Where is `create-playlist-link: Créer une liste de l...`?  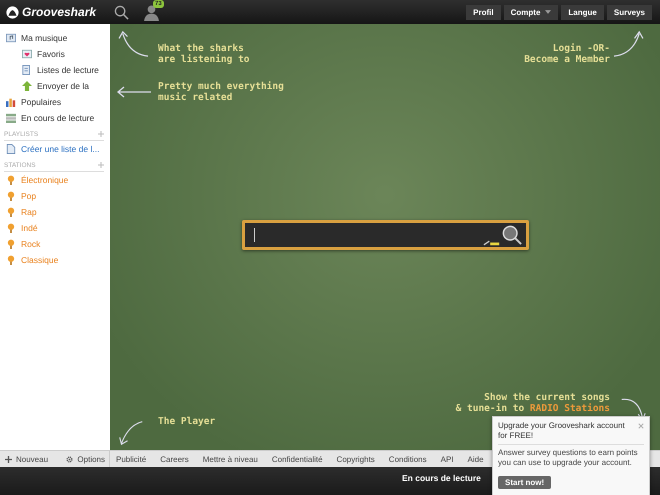
create-playlist-link: Créer une liste de l... is located at coordinates (55, 149).